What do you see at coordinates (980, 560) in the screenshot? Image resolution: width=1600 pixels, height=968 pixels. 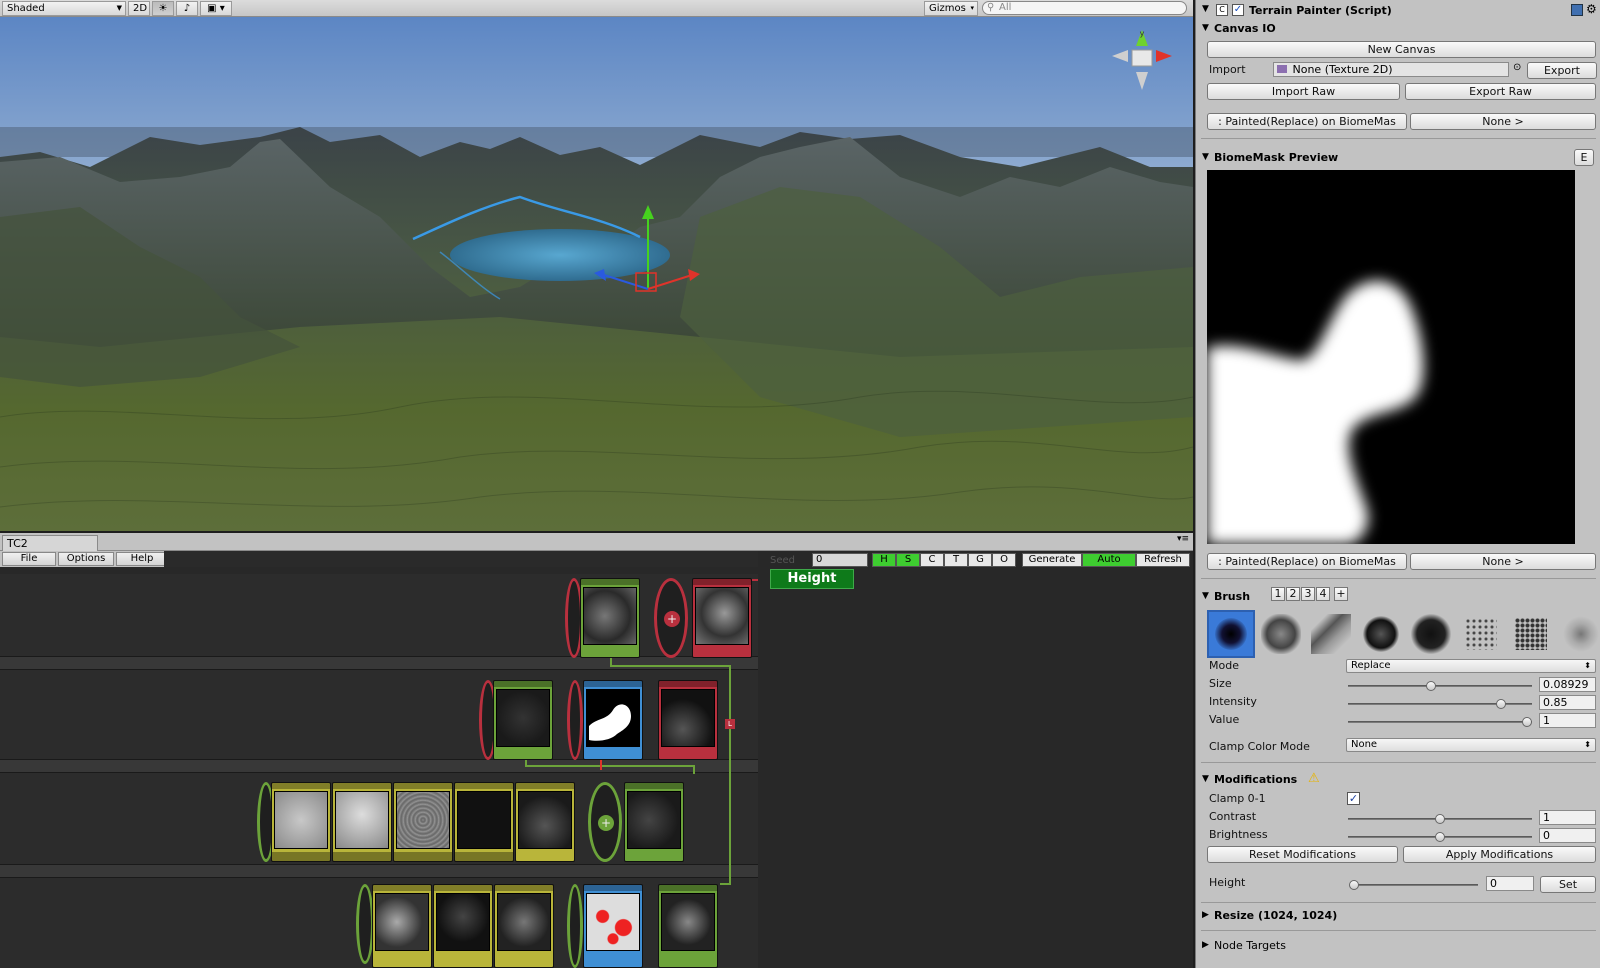 I see `toggle-g: G` at bounding box center [980, 560].